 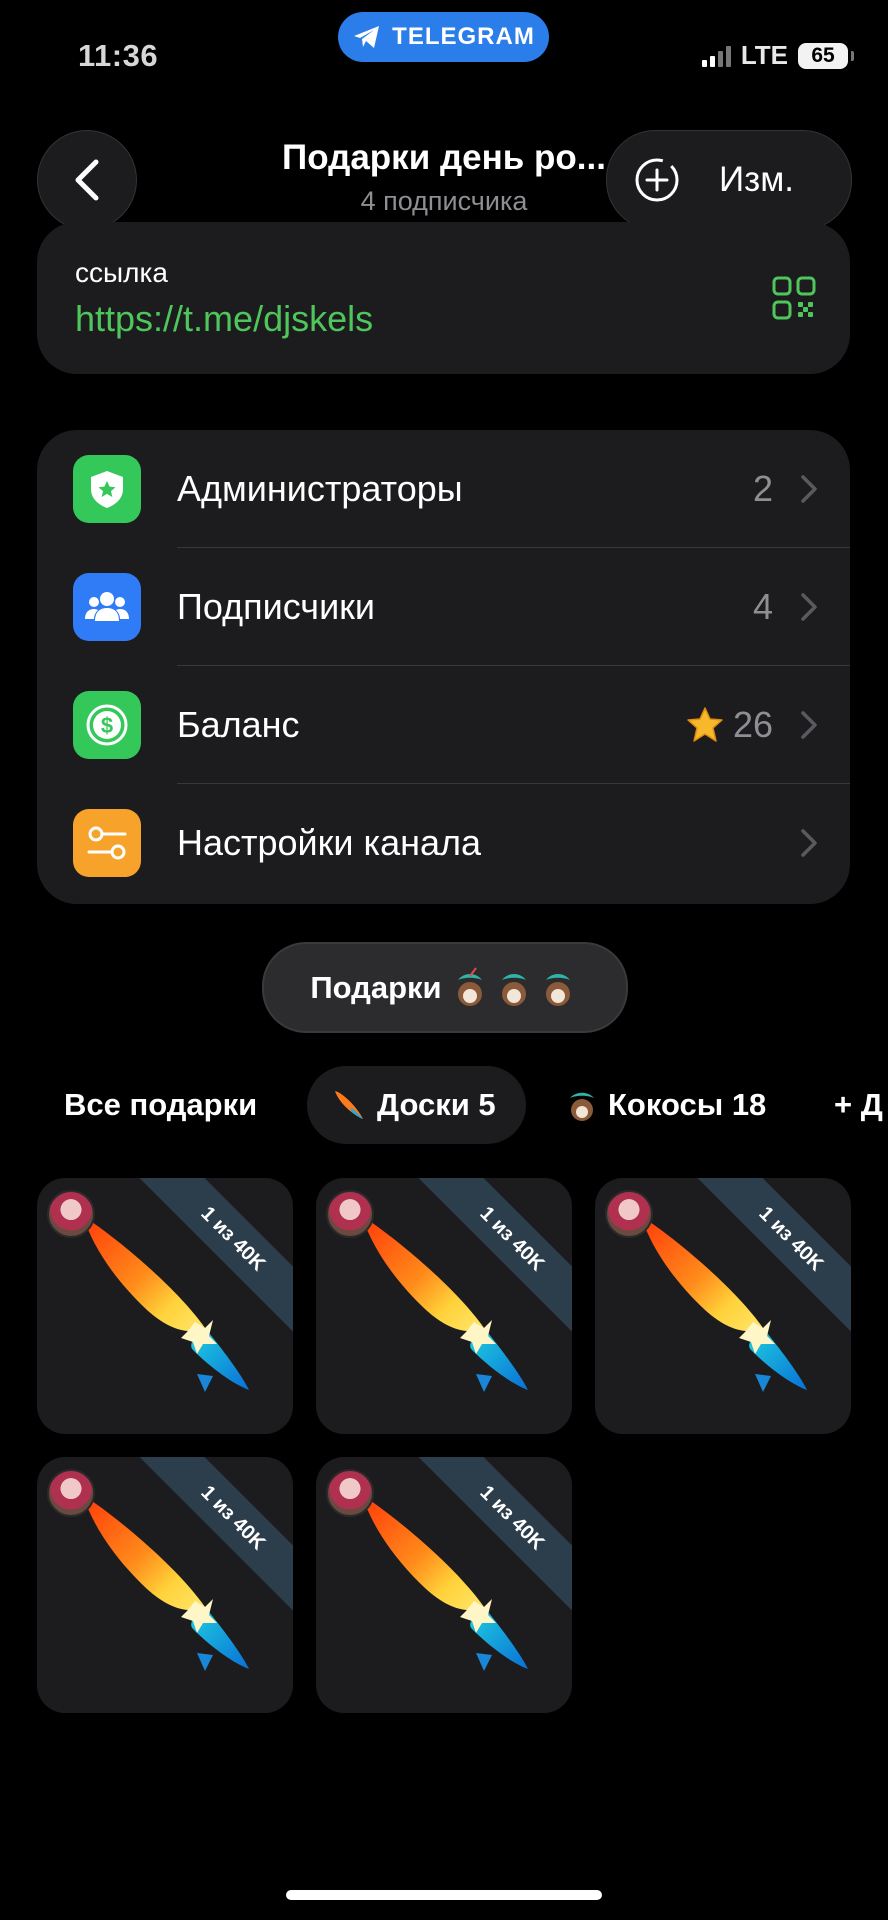 I want to click on tab-add-collection: + Д, so click(x=858, y=1105).